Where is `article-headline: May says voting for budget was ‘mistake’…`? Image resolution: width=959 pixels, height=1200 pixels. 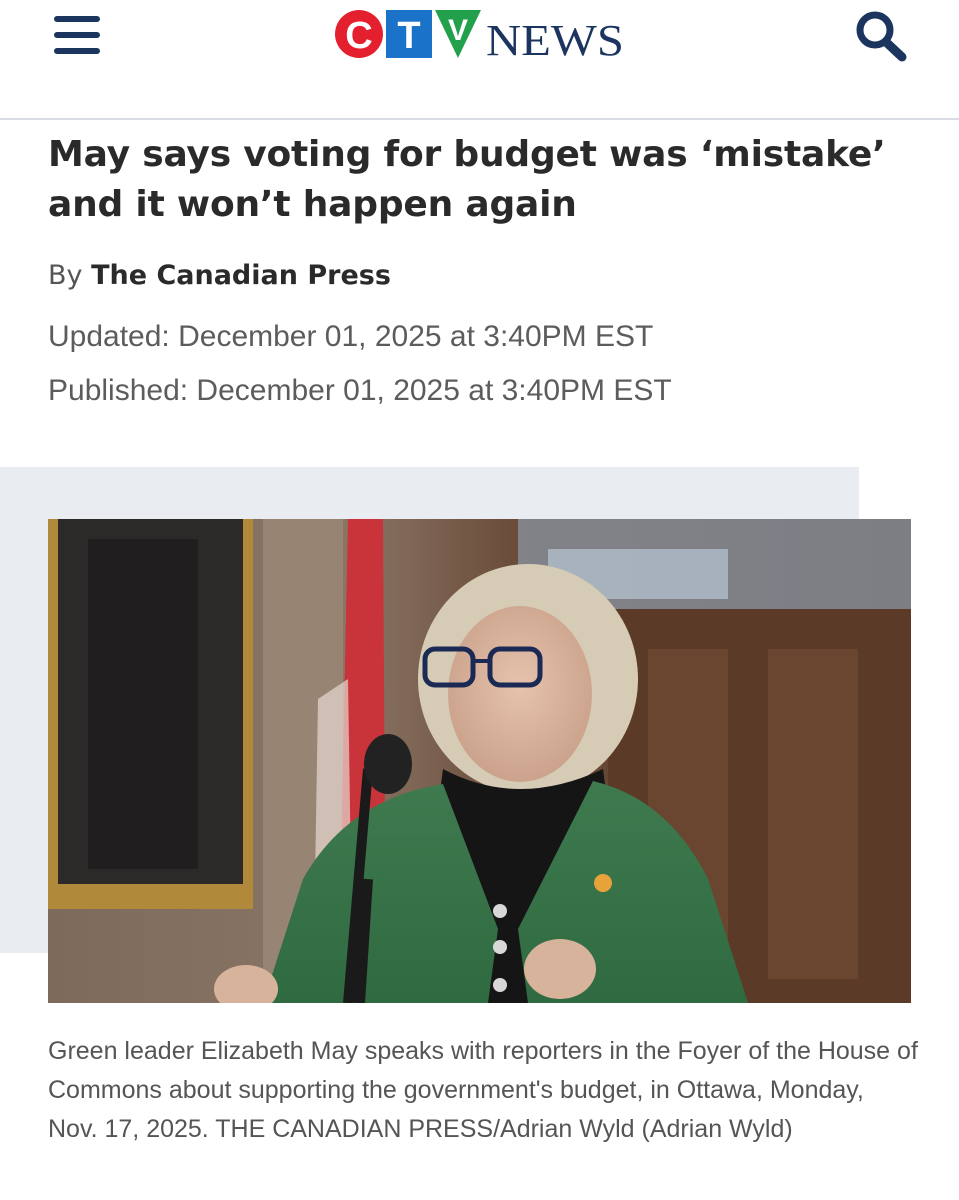 article-headline: May says voting for budget was ‘mistake’… is located at coordinates (467, 179).